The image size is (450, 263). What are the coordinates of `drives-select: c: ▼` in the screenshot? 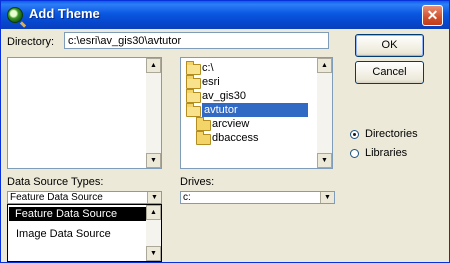 It's located at (257, 197).